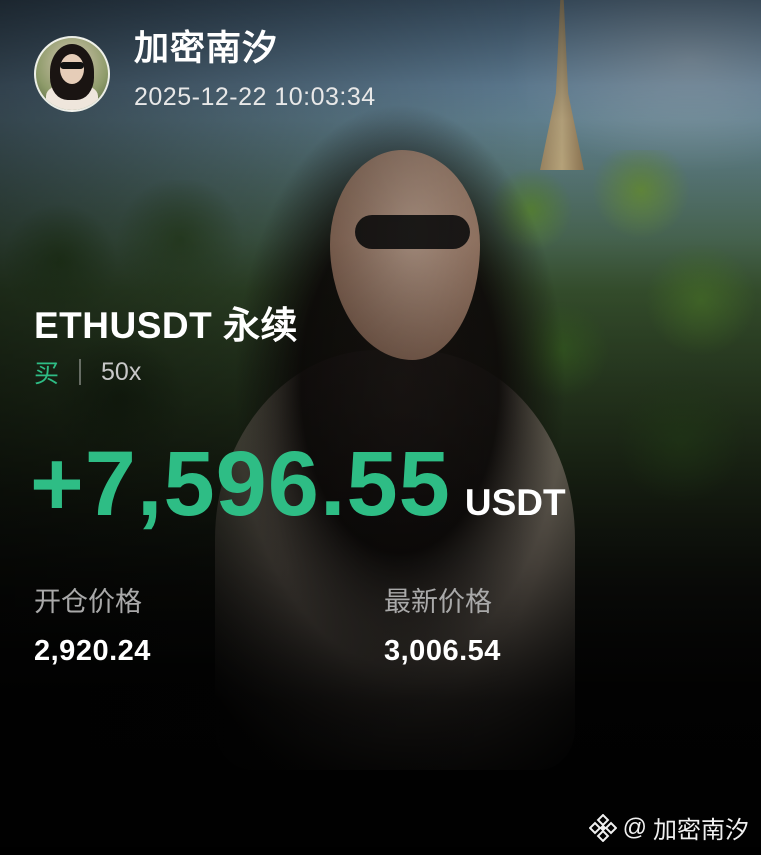 Image resolution: width=761 pixels, height=855 pixels. Describe the element at coordinates (240, 484) in the screenshot. I see `pnl-amount: +7,596.55` at that location.